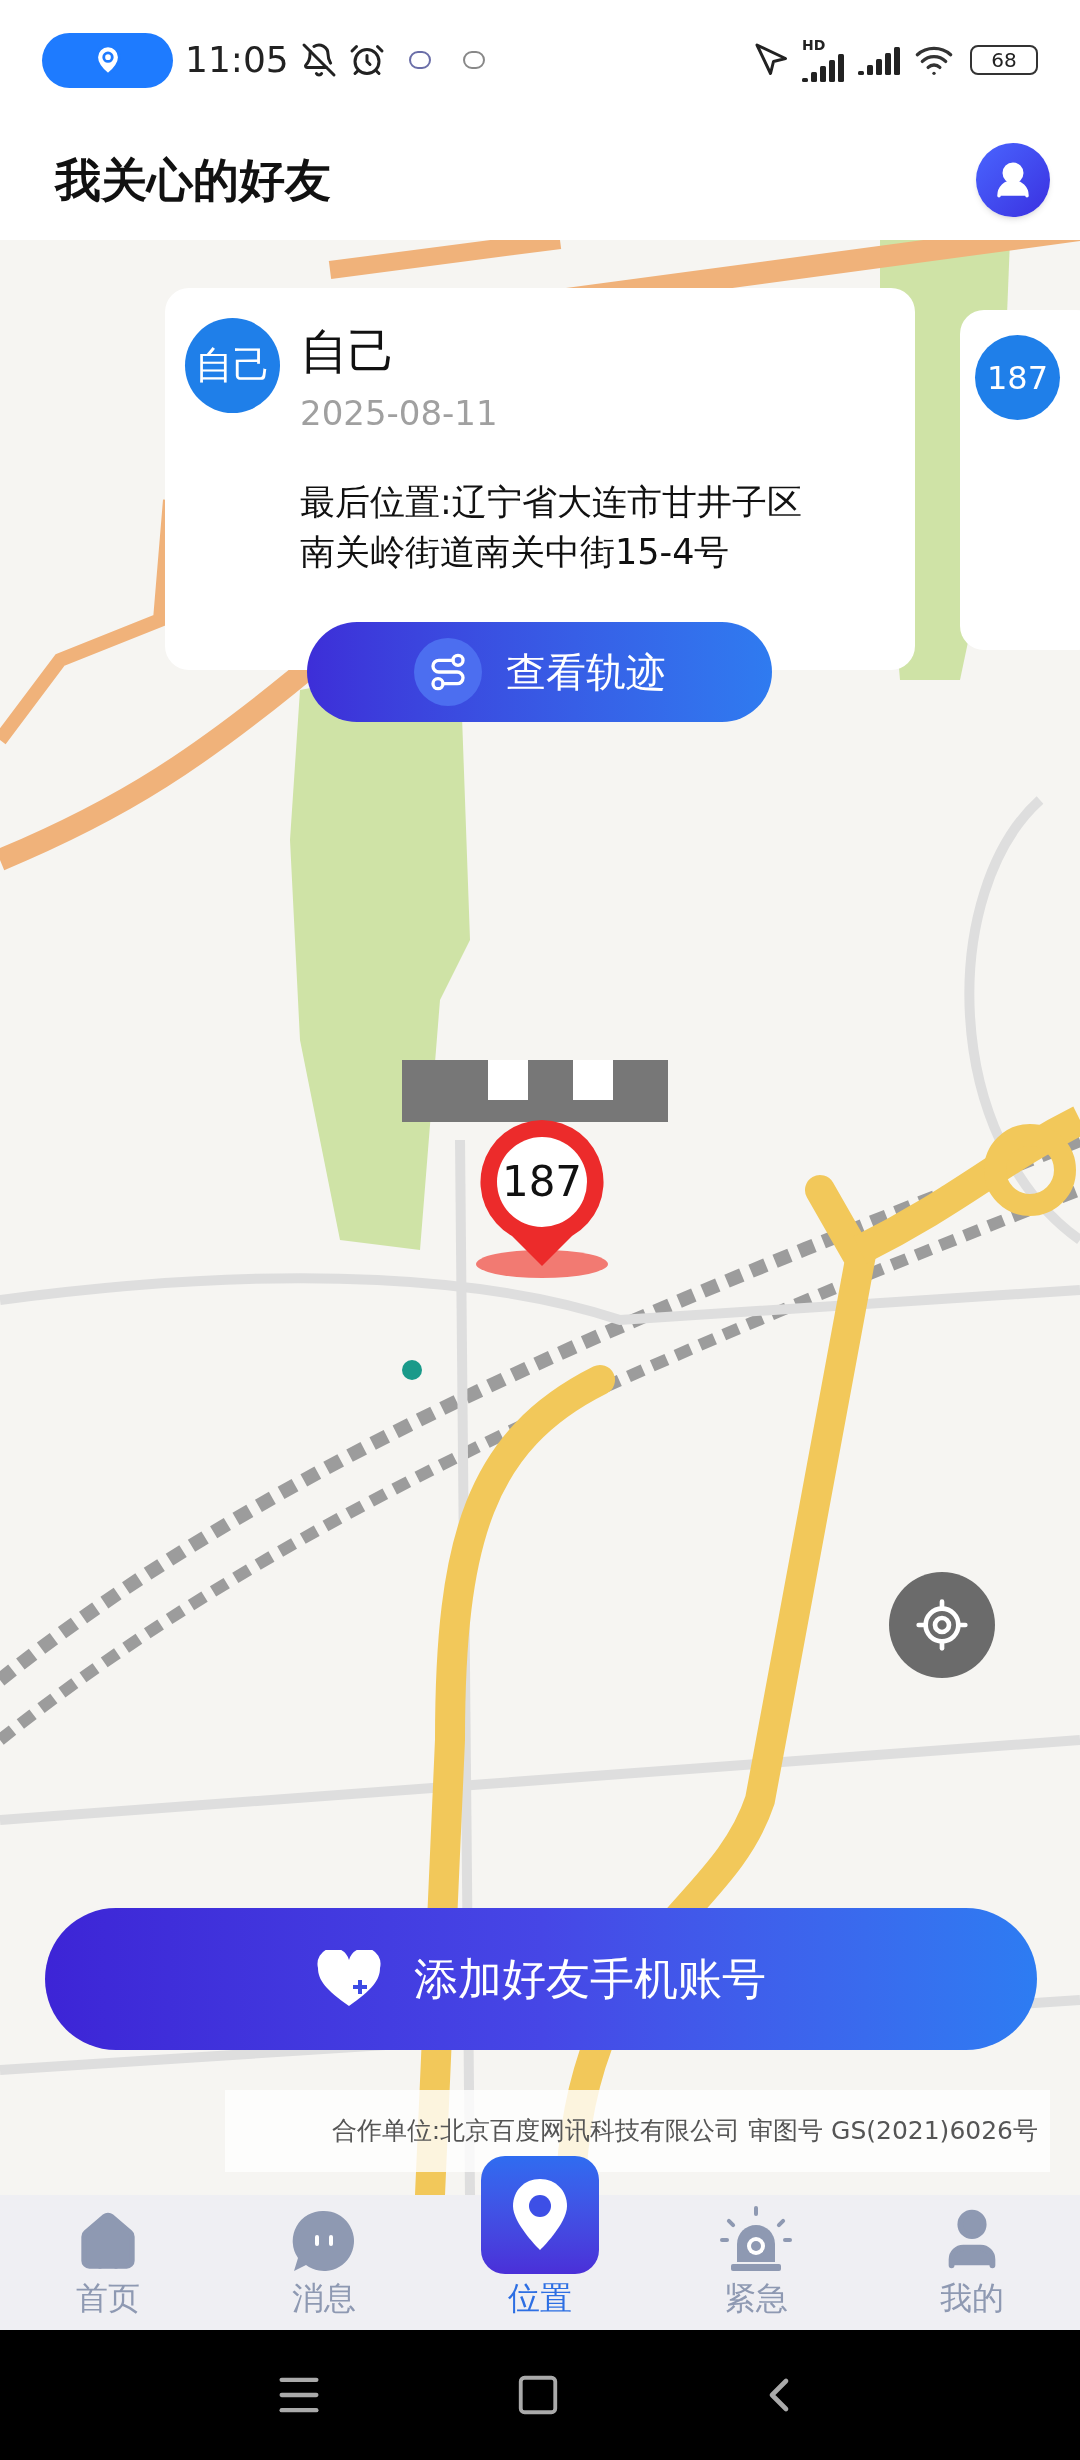  Describe the element at coordinates (324, 2241) in the screenshot. I see `chat-bubble-icon` at that location.